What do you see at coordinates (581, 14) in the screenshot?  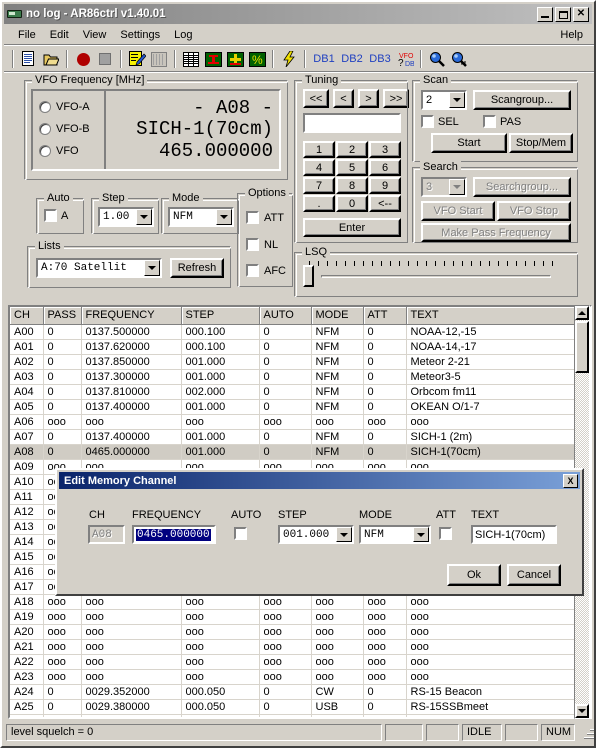 I see `close-button: ✕` at bounding box center [581, 14].